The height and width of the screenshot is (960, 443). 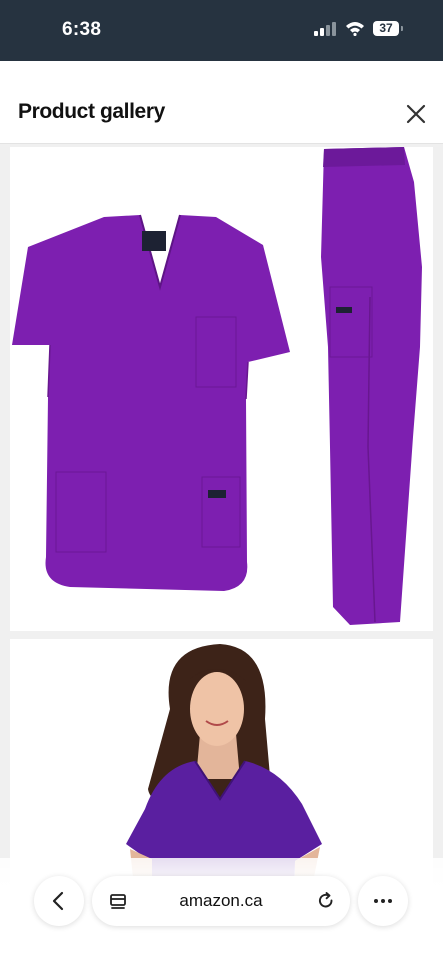 I want to click on reload-icon, so click(x=326, y=901).